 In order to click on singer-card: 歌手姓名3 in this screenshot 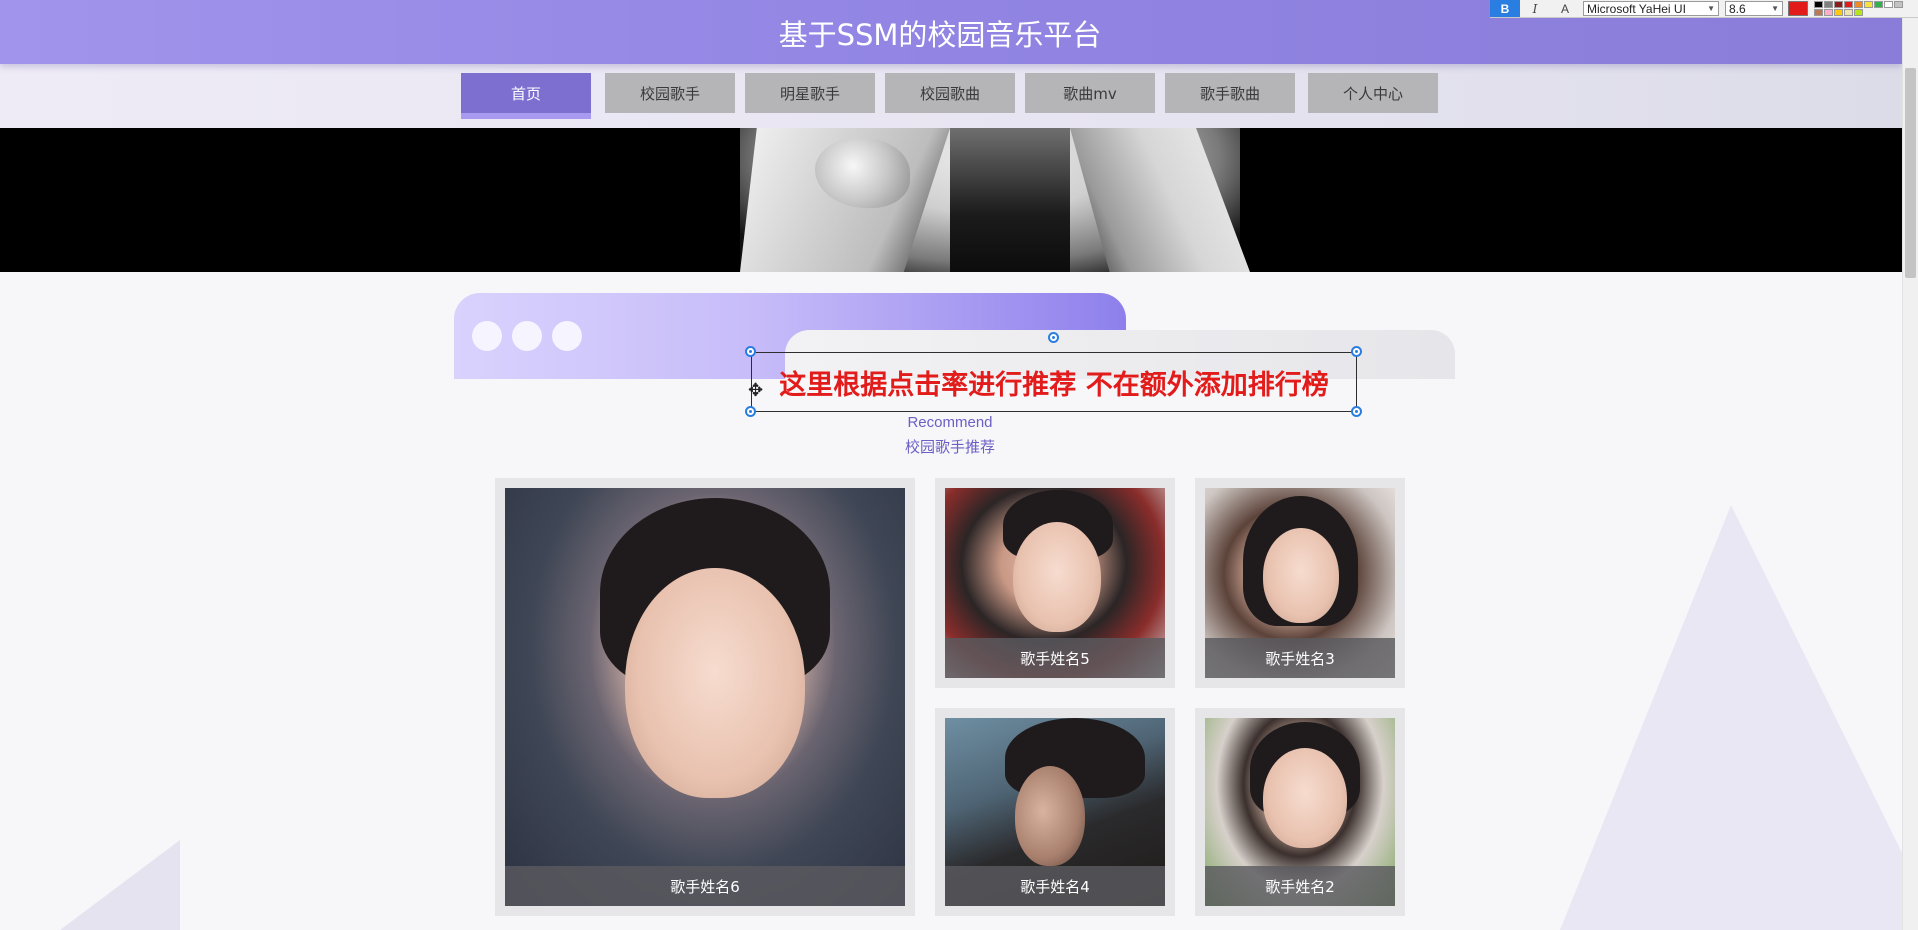, I will do `click(1300, 583)`.